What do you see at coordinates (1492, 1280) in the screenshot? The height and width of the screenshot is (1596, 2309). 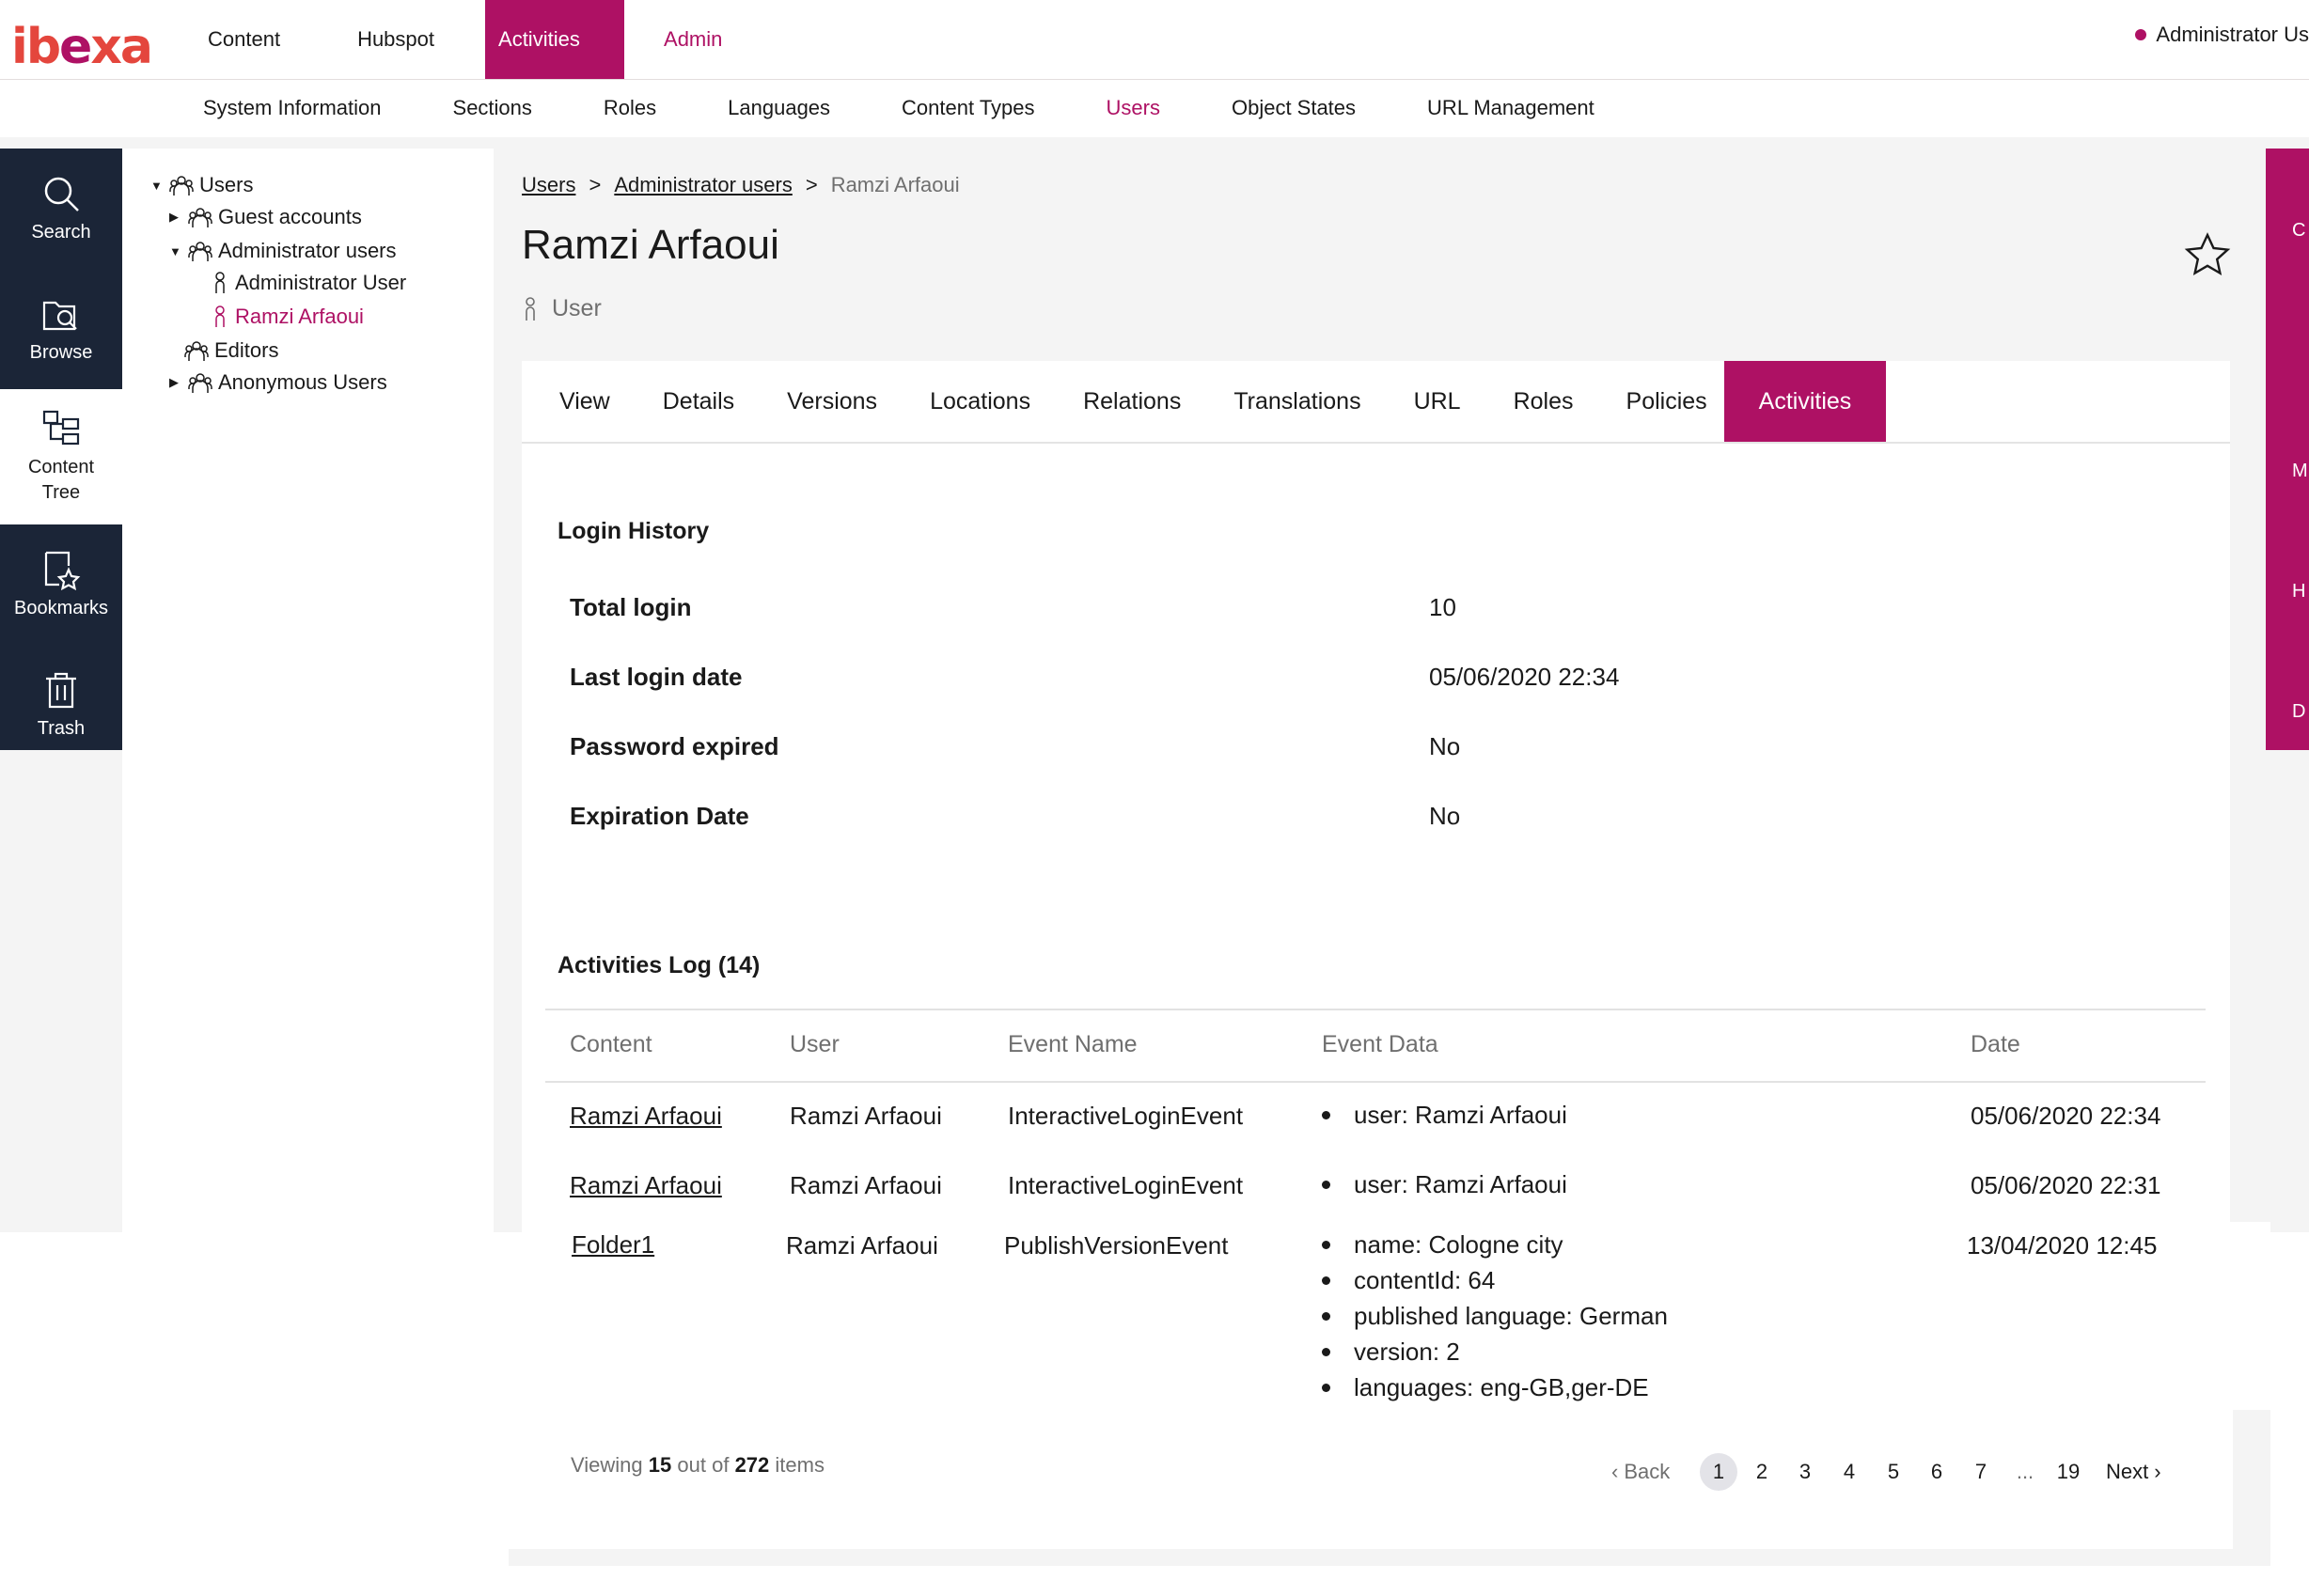 I see `event-data-item: contentId: 64` at bounding box center [1492, 1280].